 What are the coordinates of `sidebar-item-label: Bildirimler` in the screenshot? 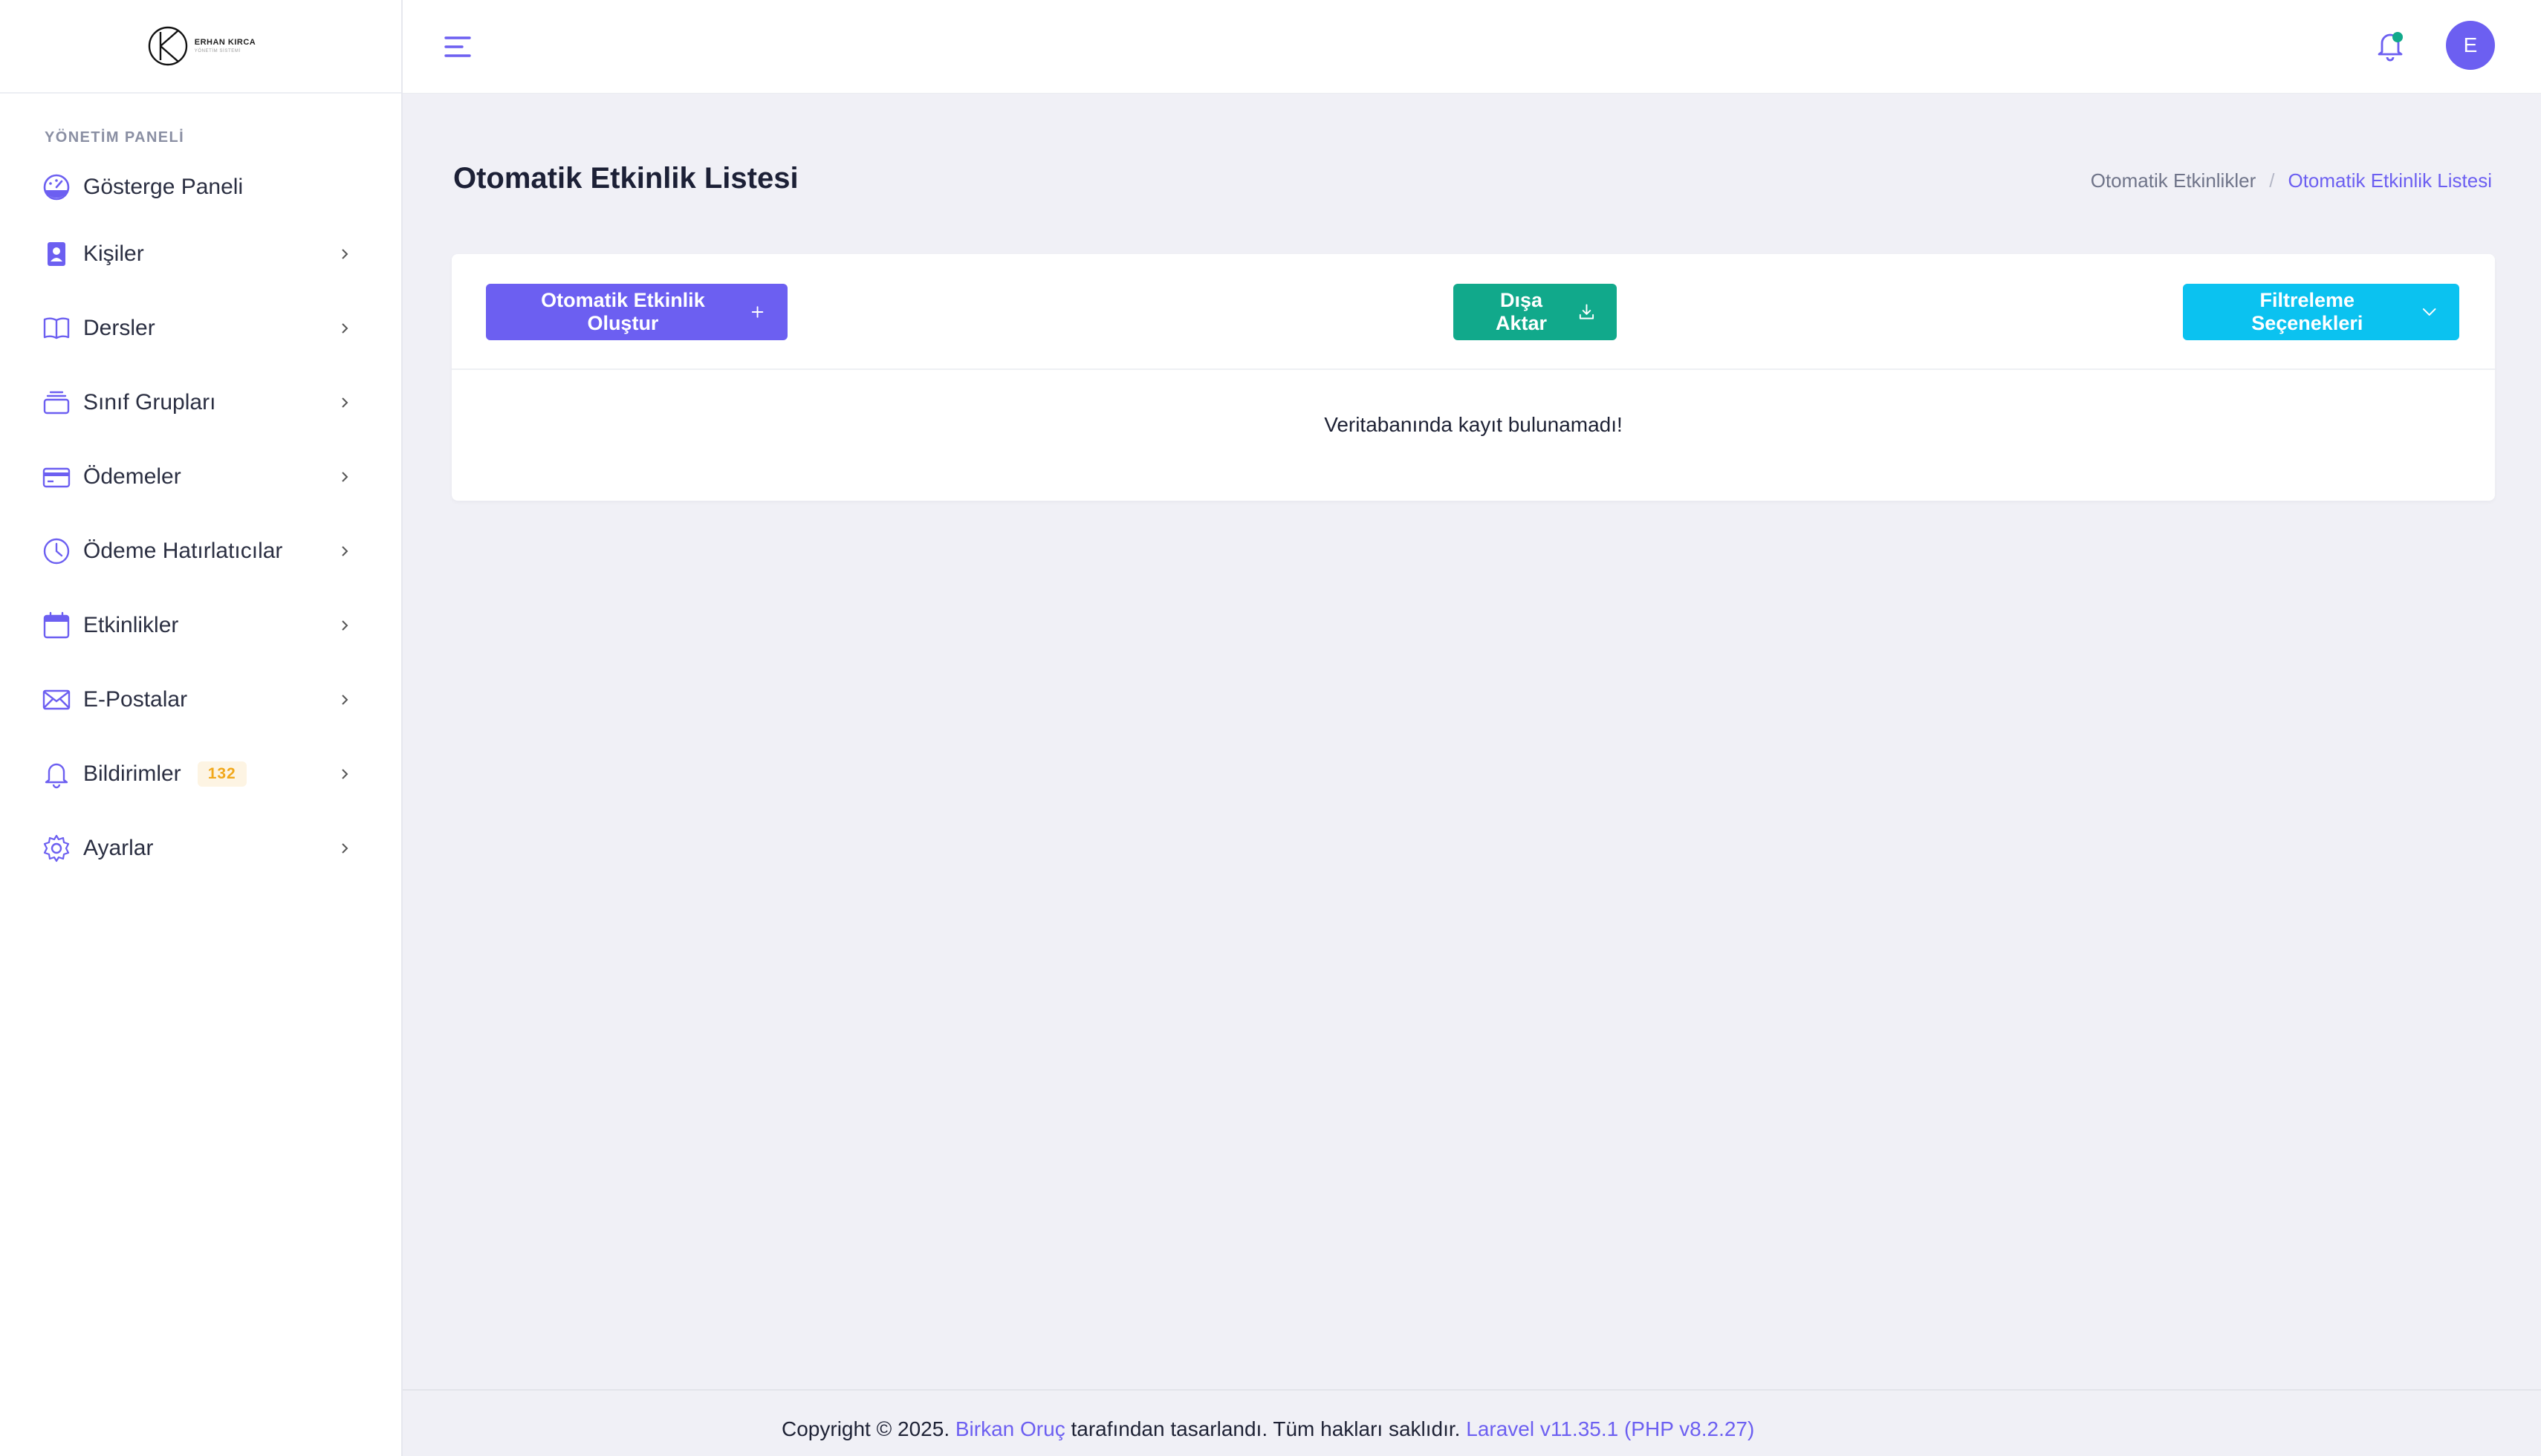 It's located at (132, 773).